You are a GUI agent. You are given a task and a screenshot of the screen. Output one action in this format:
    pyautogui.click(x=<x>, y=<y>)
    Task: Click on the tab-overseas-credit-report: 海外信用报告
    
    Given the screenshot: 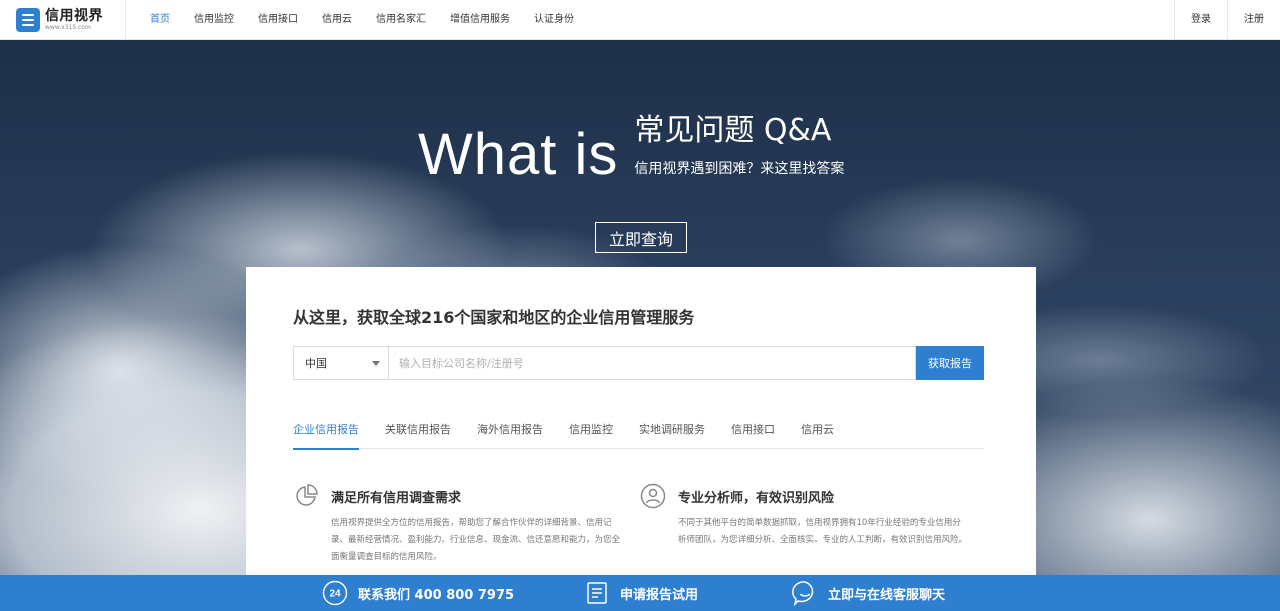 What is the action you would take?
    pyautogui.click(x=510, y=432)
    